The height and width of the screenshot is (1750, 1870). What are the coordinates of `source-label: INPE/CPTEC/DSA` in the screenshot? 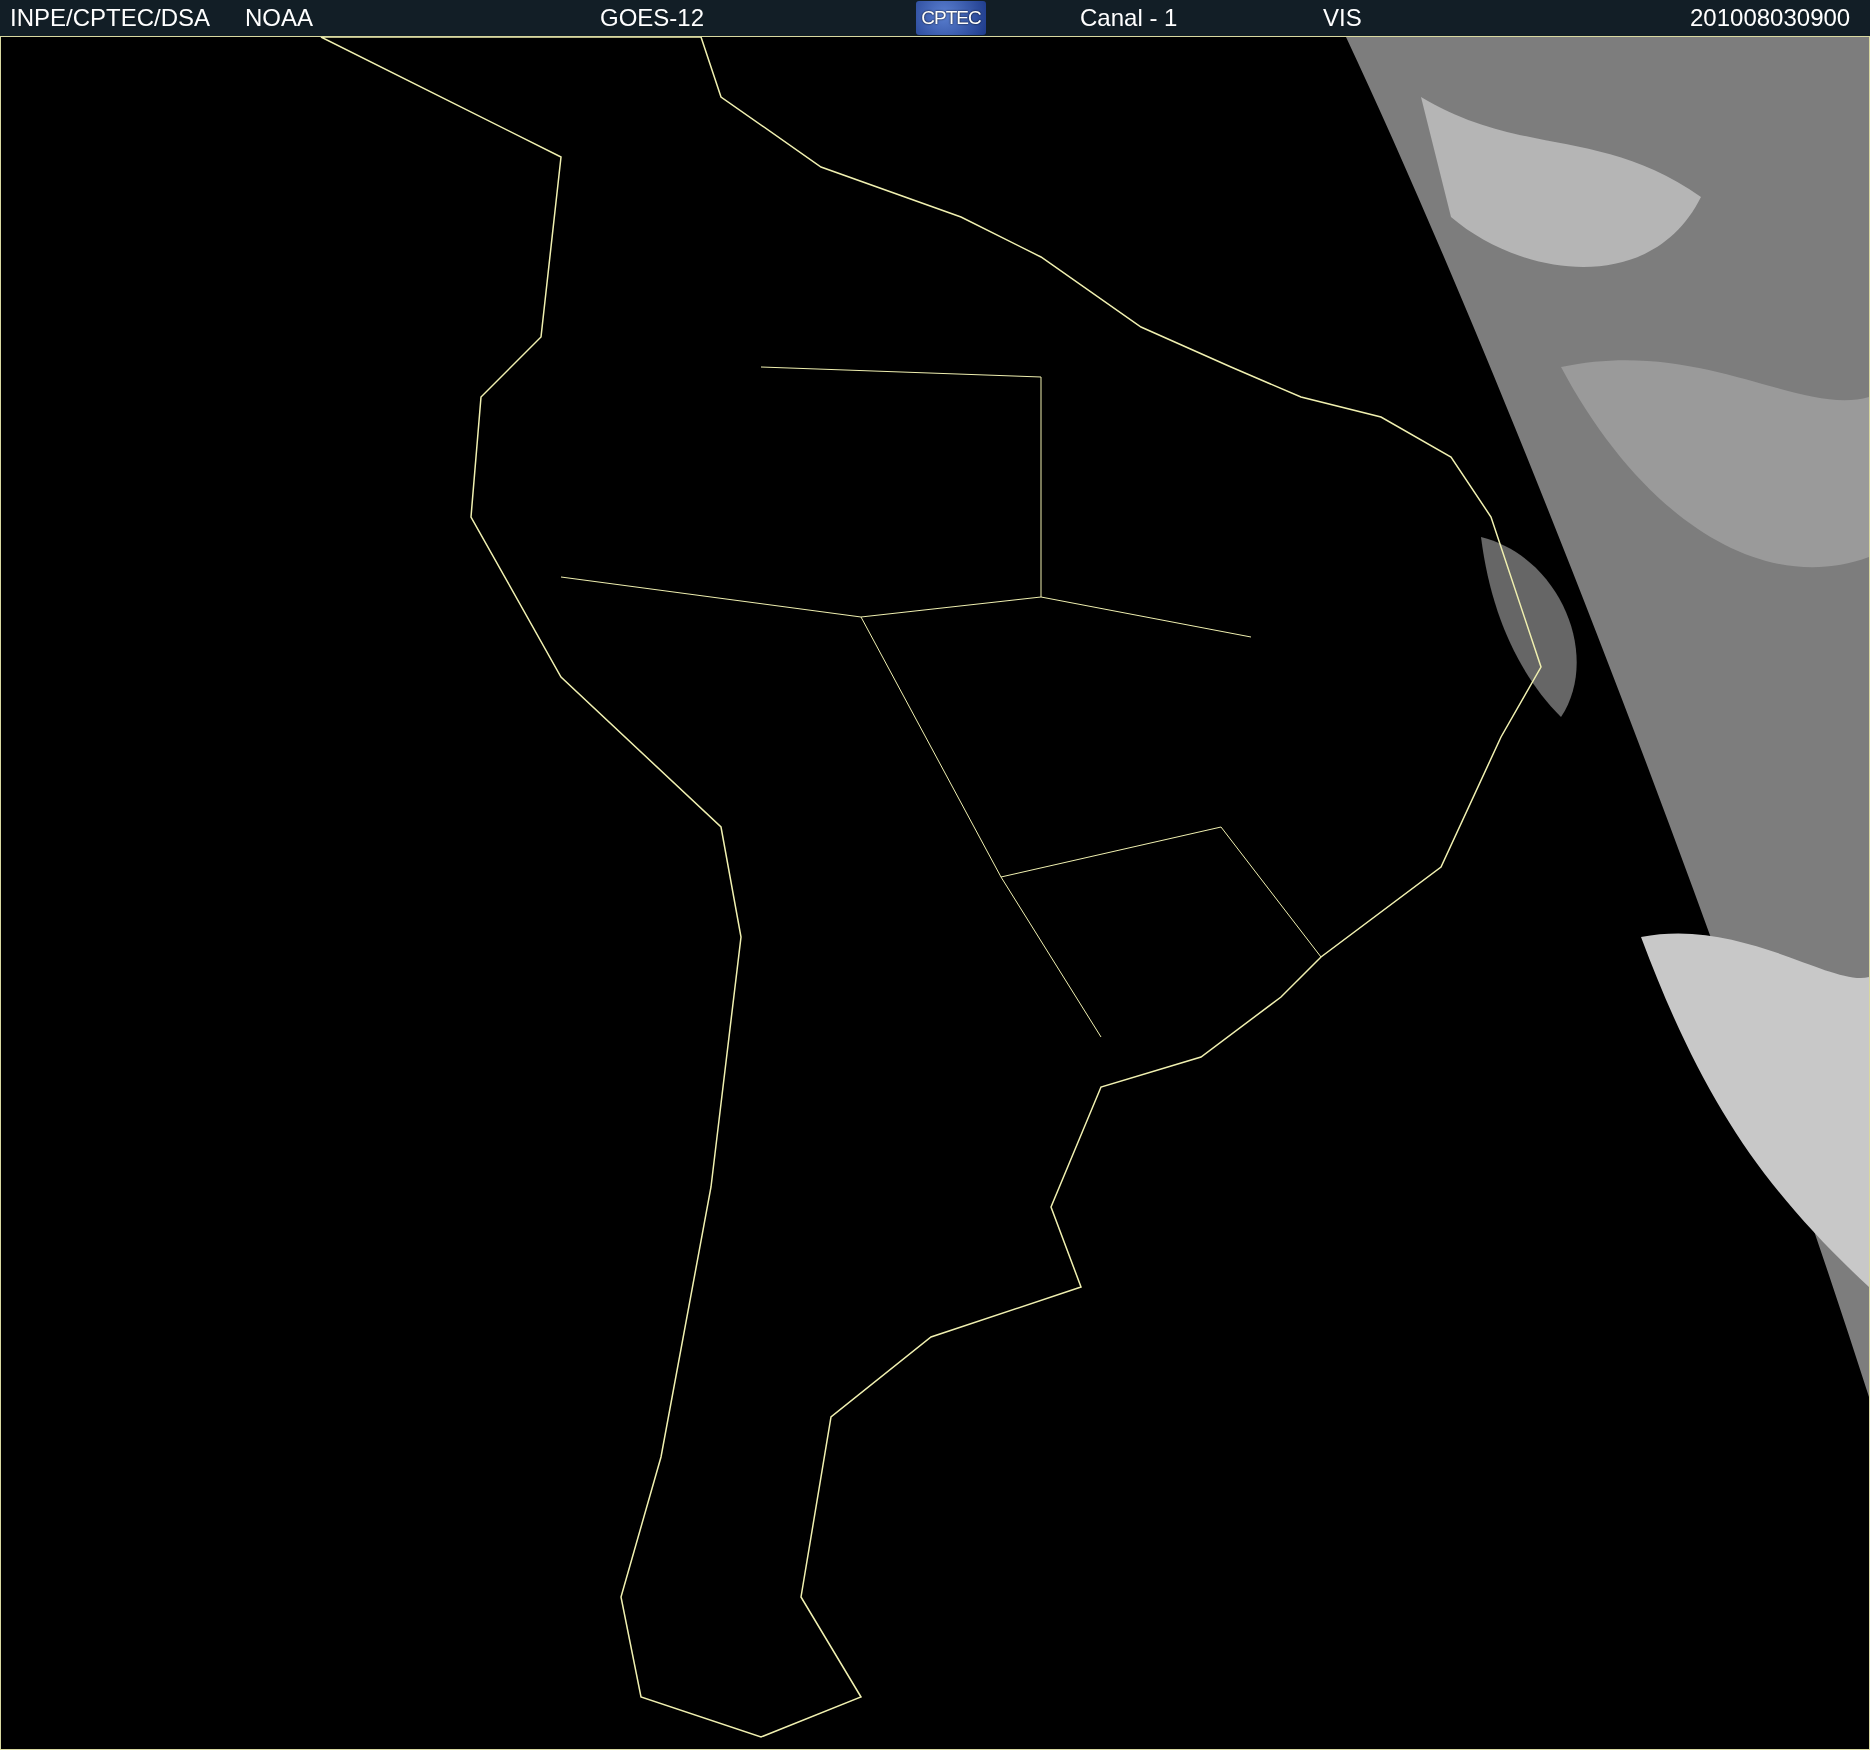 It's located at (111, 18).